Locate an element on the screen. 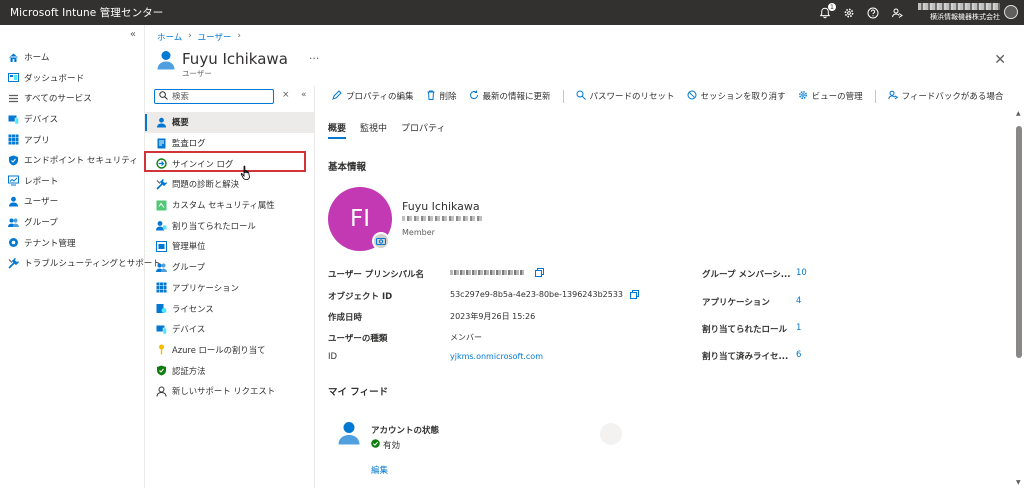 Image resolution: width=1024 pixels, height=488 pixels. menu-item-assigned-roles: 割り当てられたロール is located at coordinates (230, 225).